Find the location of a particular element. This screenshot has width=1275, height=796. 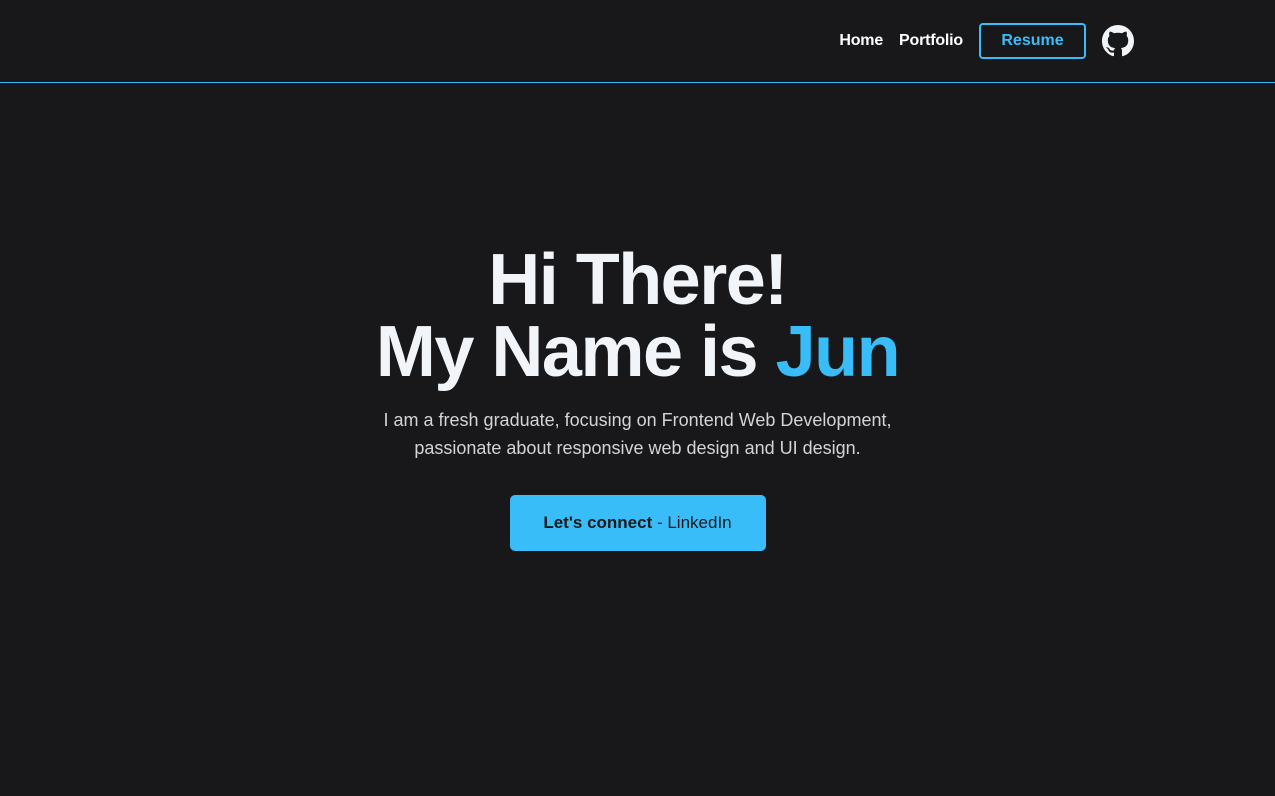

nav-link-portfolio: Portfolio is located at coordinates (931, 41).